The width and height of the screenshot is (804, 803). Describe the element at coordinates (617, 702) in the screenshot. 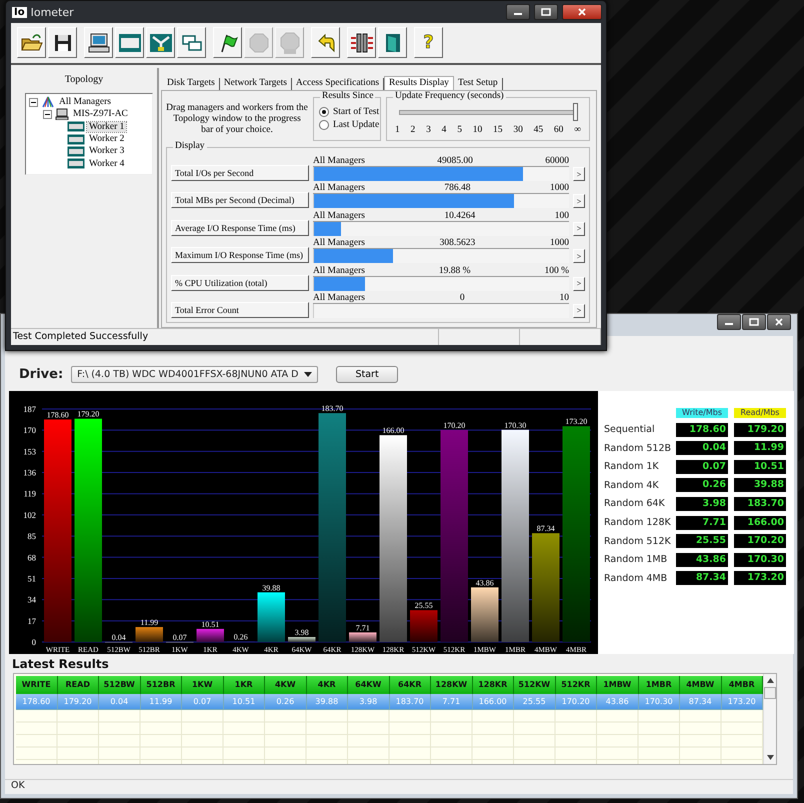

I see `table-cell: 43.86` at that location.